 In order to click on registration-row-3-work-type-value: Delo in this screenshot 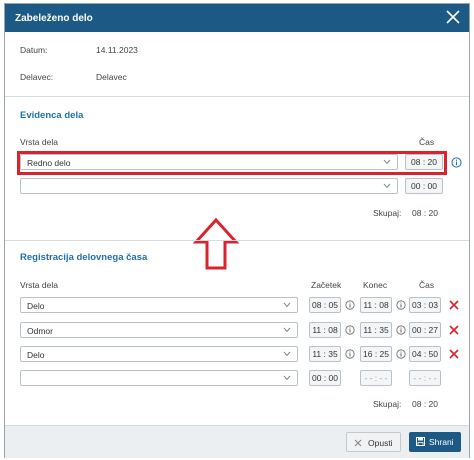, I will do `click(36, 355)`.